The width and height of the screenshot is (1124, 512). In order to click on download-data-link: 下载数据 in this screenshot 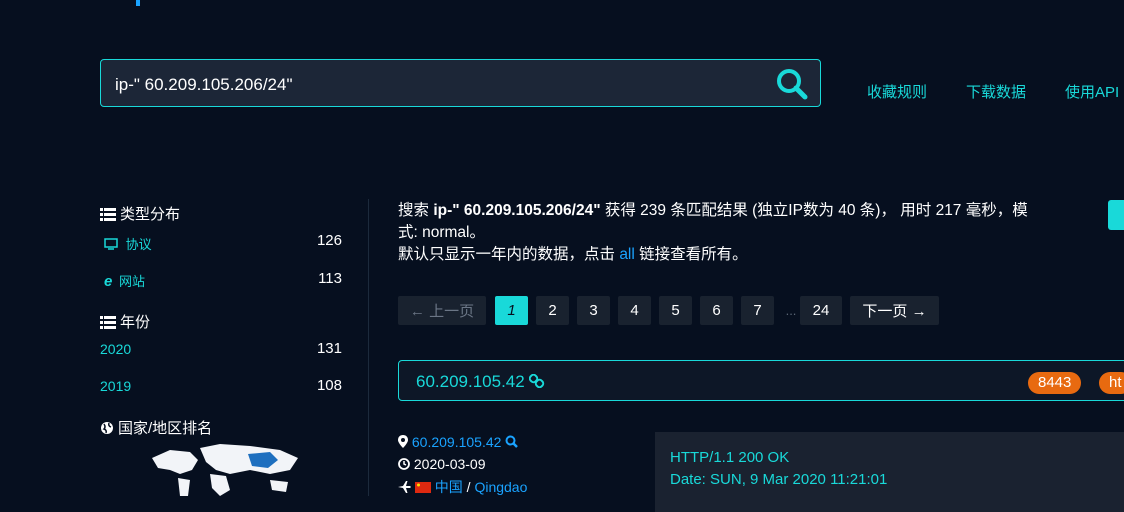, I will do `click(996, 91)`.